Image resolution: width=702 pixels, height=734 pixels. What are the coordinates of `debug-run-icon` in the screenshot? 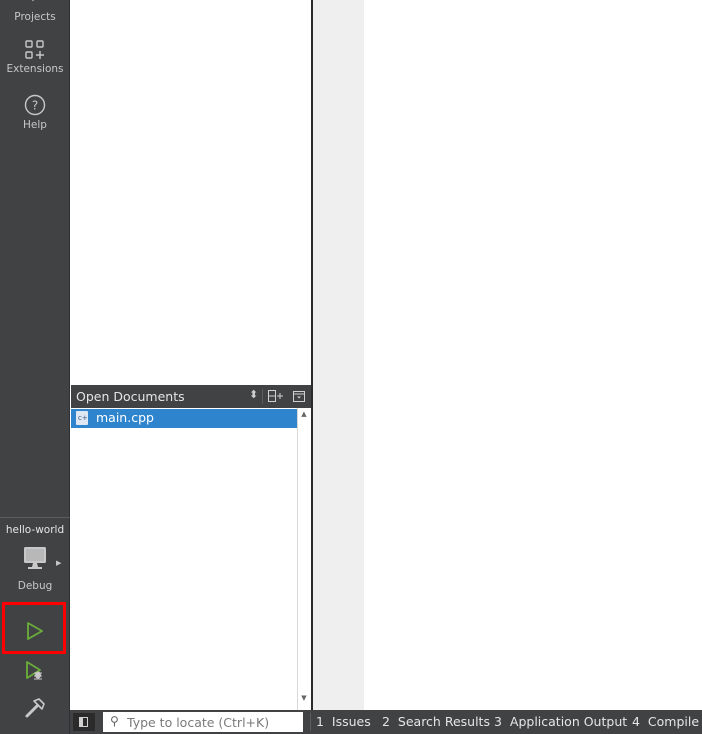 It's located at (34, 670).